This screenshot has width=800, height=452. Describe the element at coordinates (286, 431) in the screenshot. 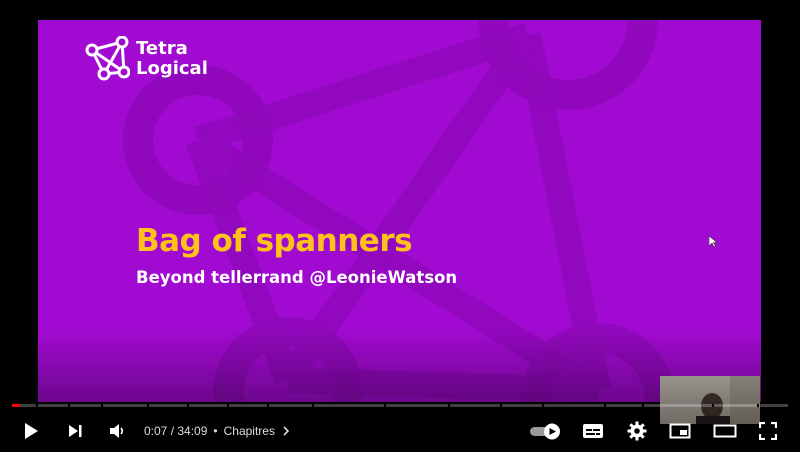

I see `chapter-chevron-icon` at that location.